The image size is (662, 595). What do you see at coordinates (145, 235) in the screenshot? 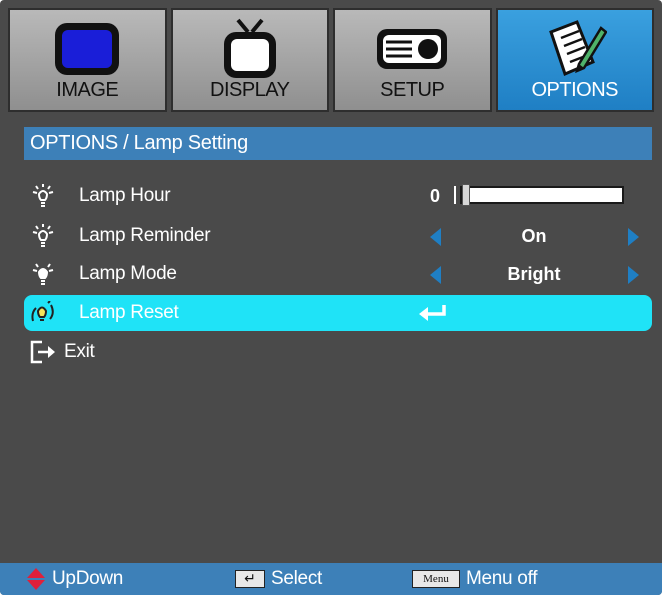
I see `menu-item-label: Lamp Reminder` at bounding box center [145, 235].